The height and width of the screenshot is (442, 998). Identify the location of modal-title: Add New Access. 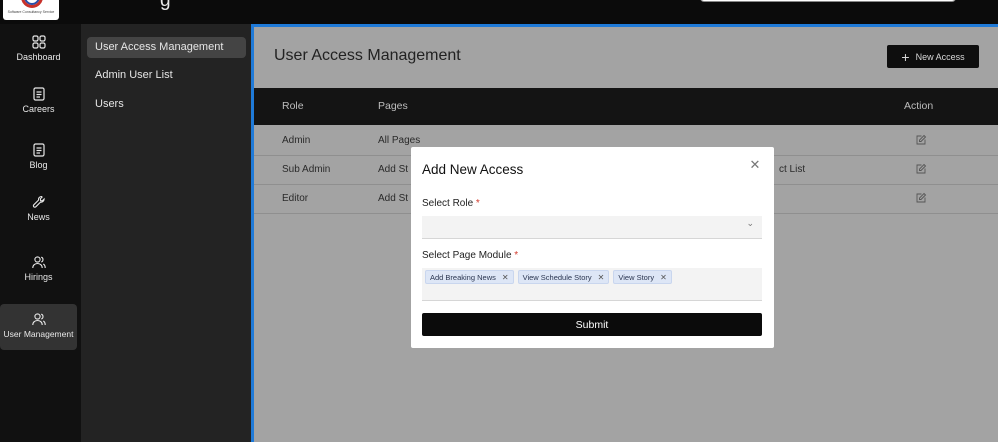
(473, 169).